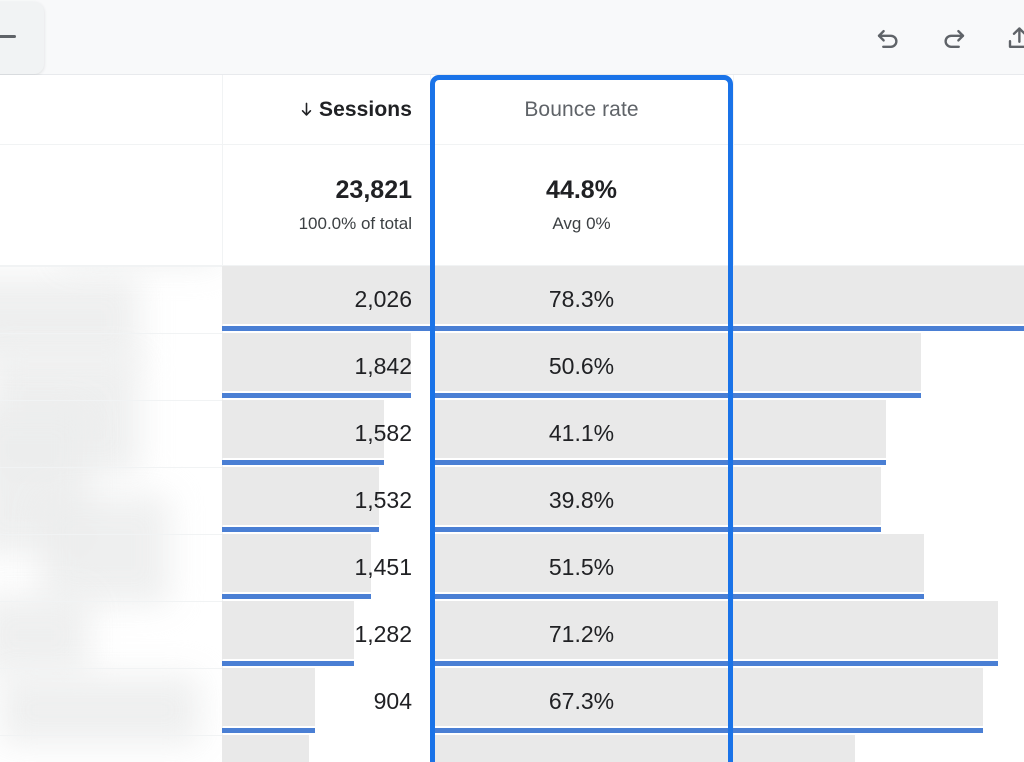 The width and height of the screenshot is (1024, 762). I want to click on cell-bounce-rate-value: 78.3%, so click(581, 299).